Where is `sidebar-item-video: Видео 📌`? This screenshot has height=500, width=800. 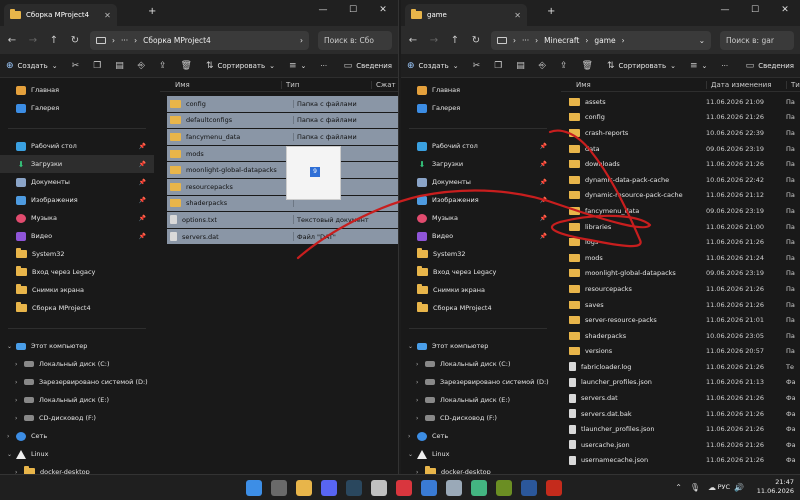
sidebar-item-video: Видео 📌 is located at coordinates (478, 236).